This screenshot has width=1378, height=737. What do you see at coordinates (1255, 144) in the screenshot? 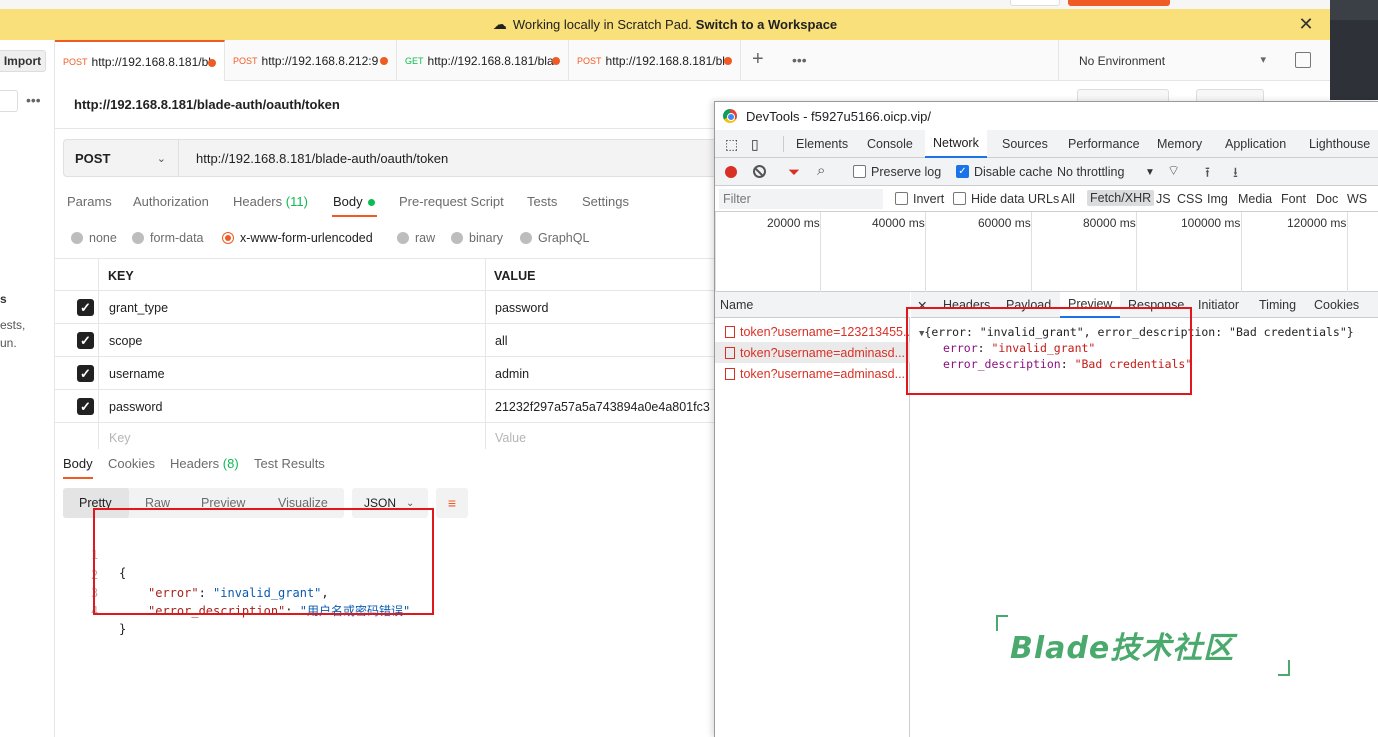
I see `tab-application: Application` at bounding box center [1255, 144].